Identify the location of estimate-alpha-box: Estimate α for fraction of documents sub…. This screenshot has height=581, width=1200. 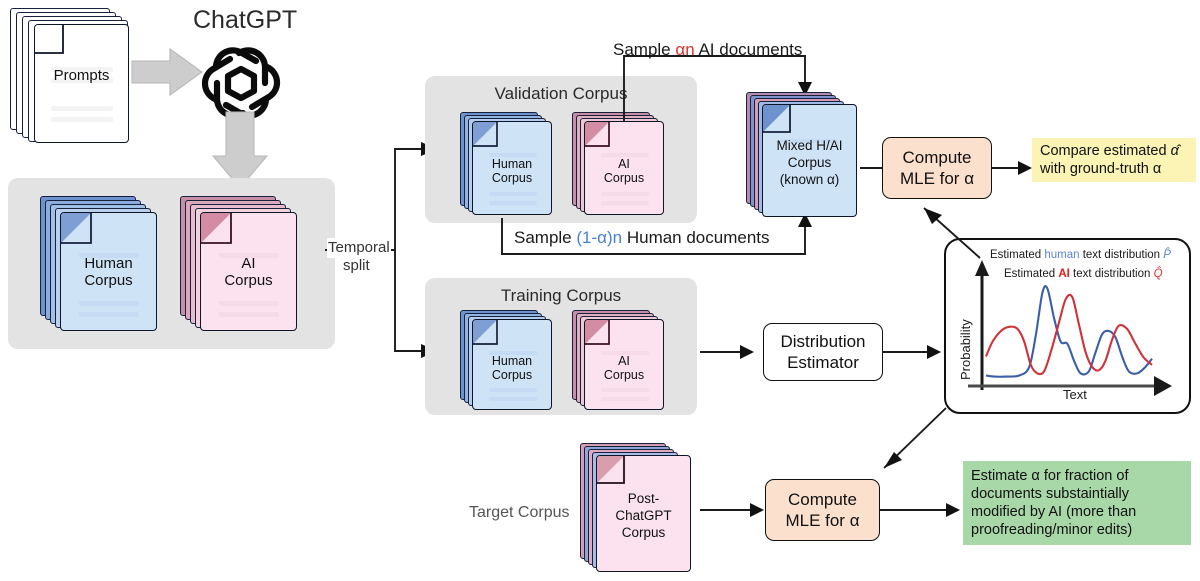
(1077, 503).